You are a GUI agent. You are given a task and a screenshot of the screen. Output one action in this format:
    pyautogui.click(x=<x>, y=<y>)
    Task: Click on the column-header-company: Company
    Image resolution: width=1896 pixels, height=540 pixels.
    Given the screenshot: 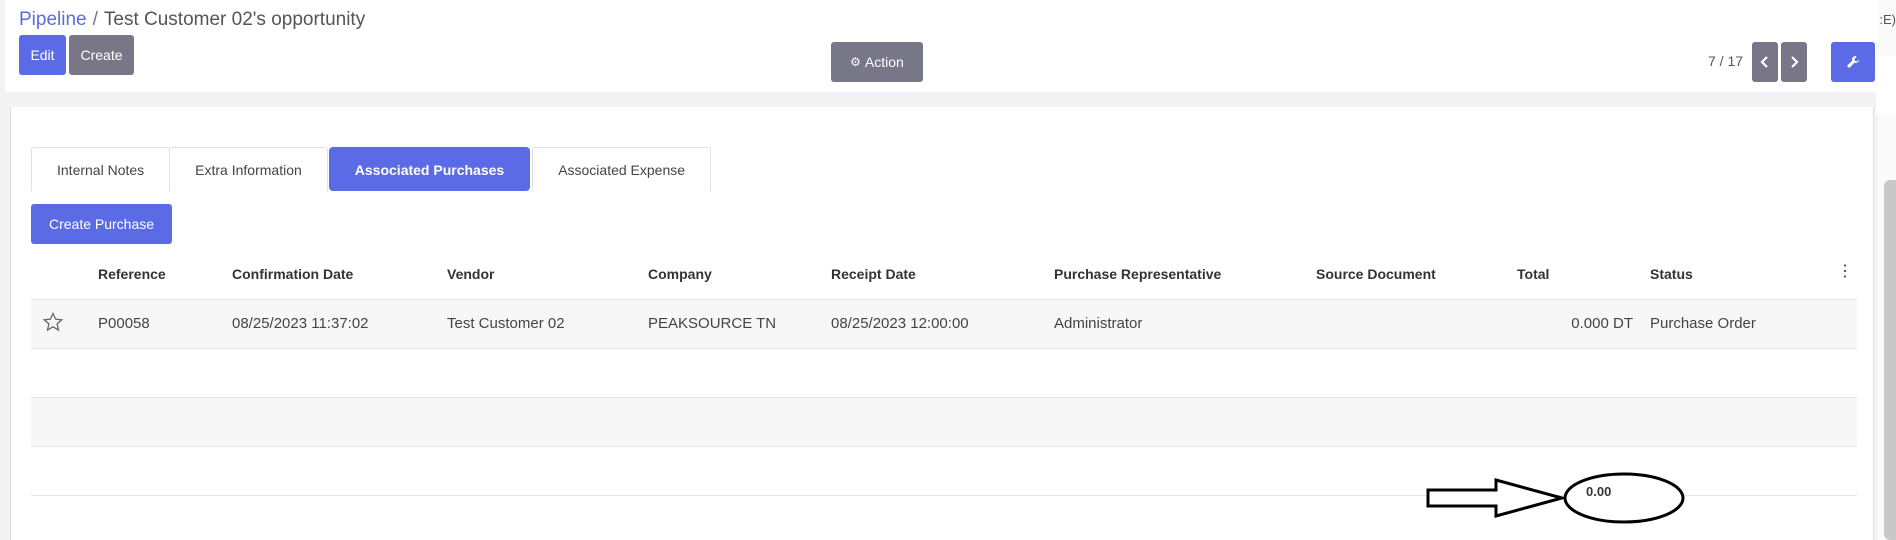 What is the action you would take?
    pyautogui.click(x=680, y=274)
    